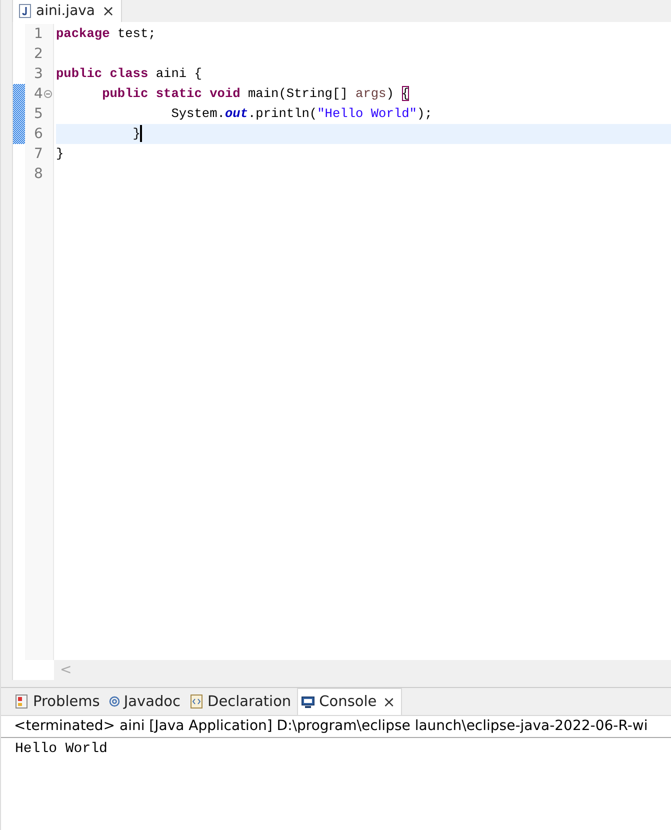  Describe the element at coordinates (390, 93) in the screenshot. I see `code-token: )` at that location.